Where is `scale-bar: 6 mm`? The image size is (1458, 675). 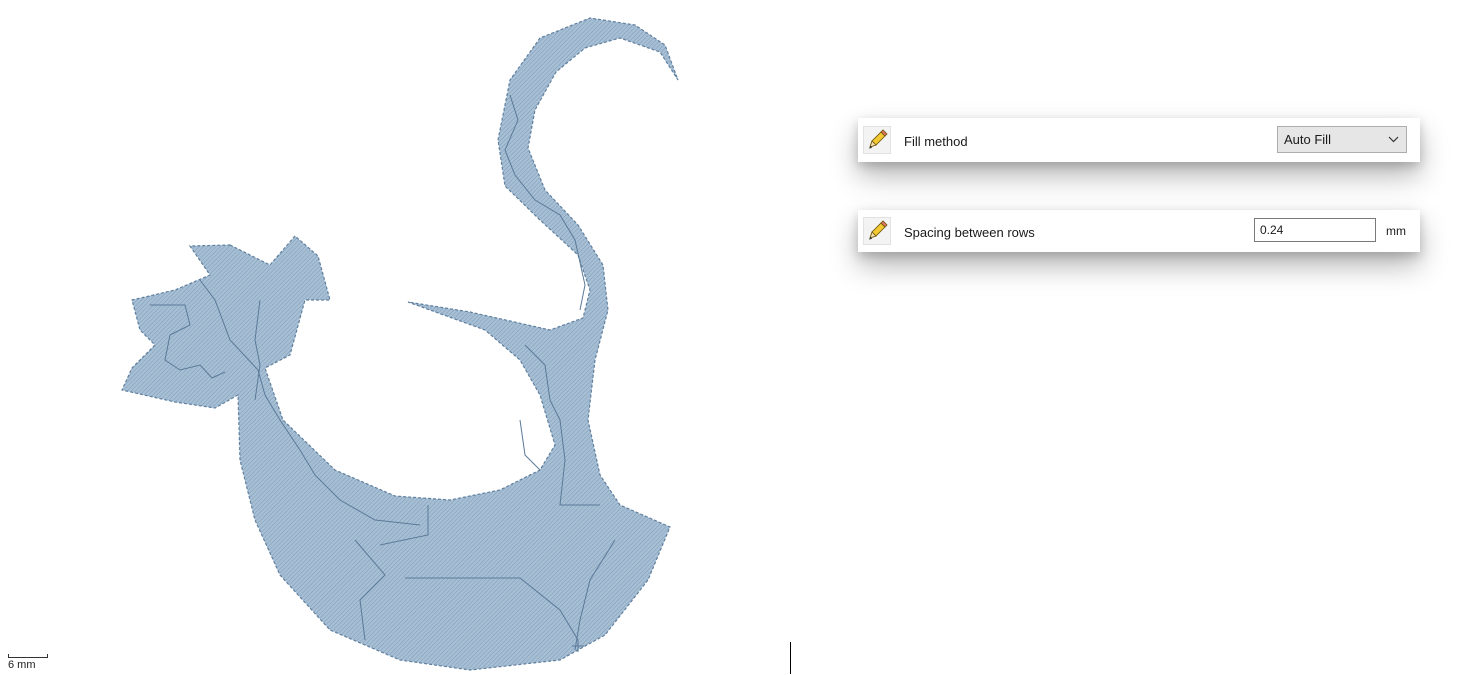
scale-bar: 6 mm is located at coordinates (28, 662).